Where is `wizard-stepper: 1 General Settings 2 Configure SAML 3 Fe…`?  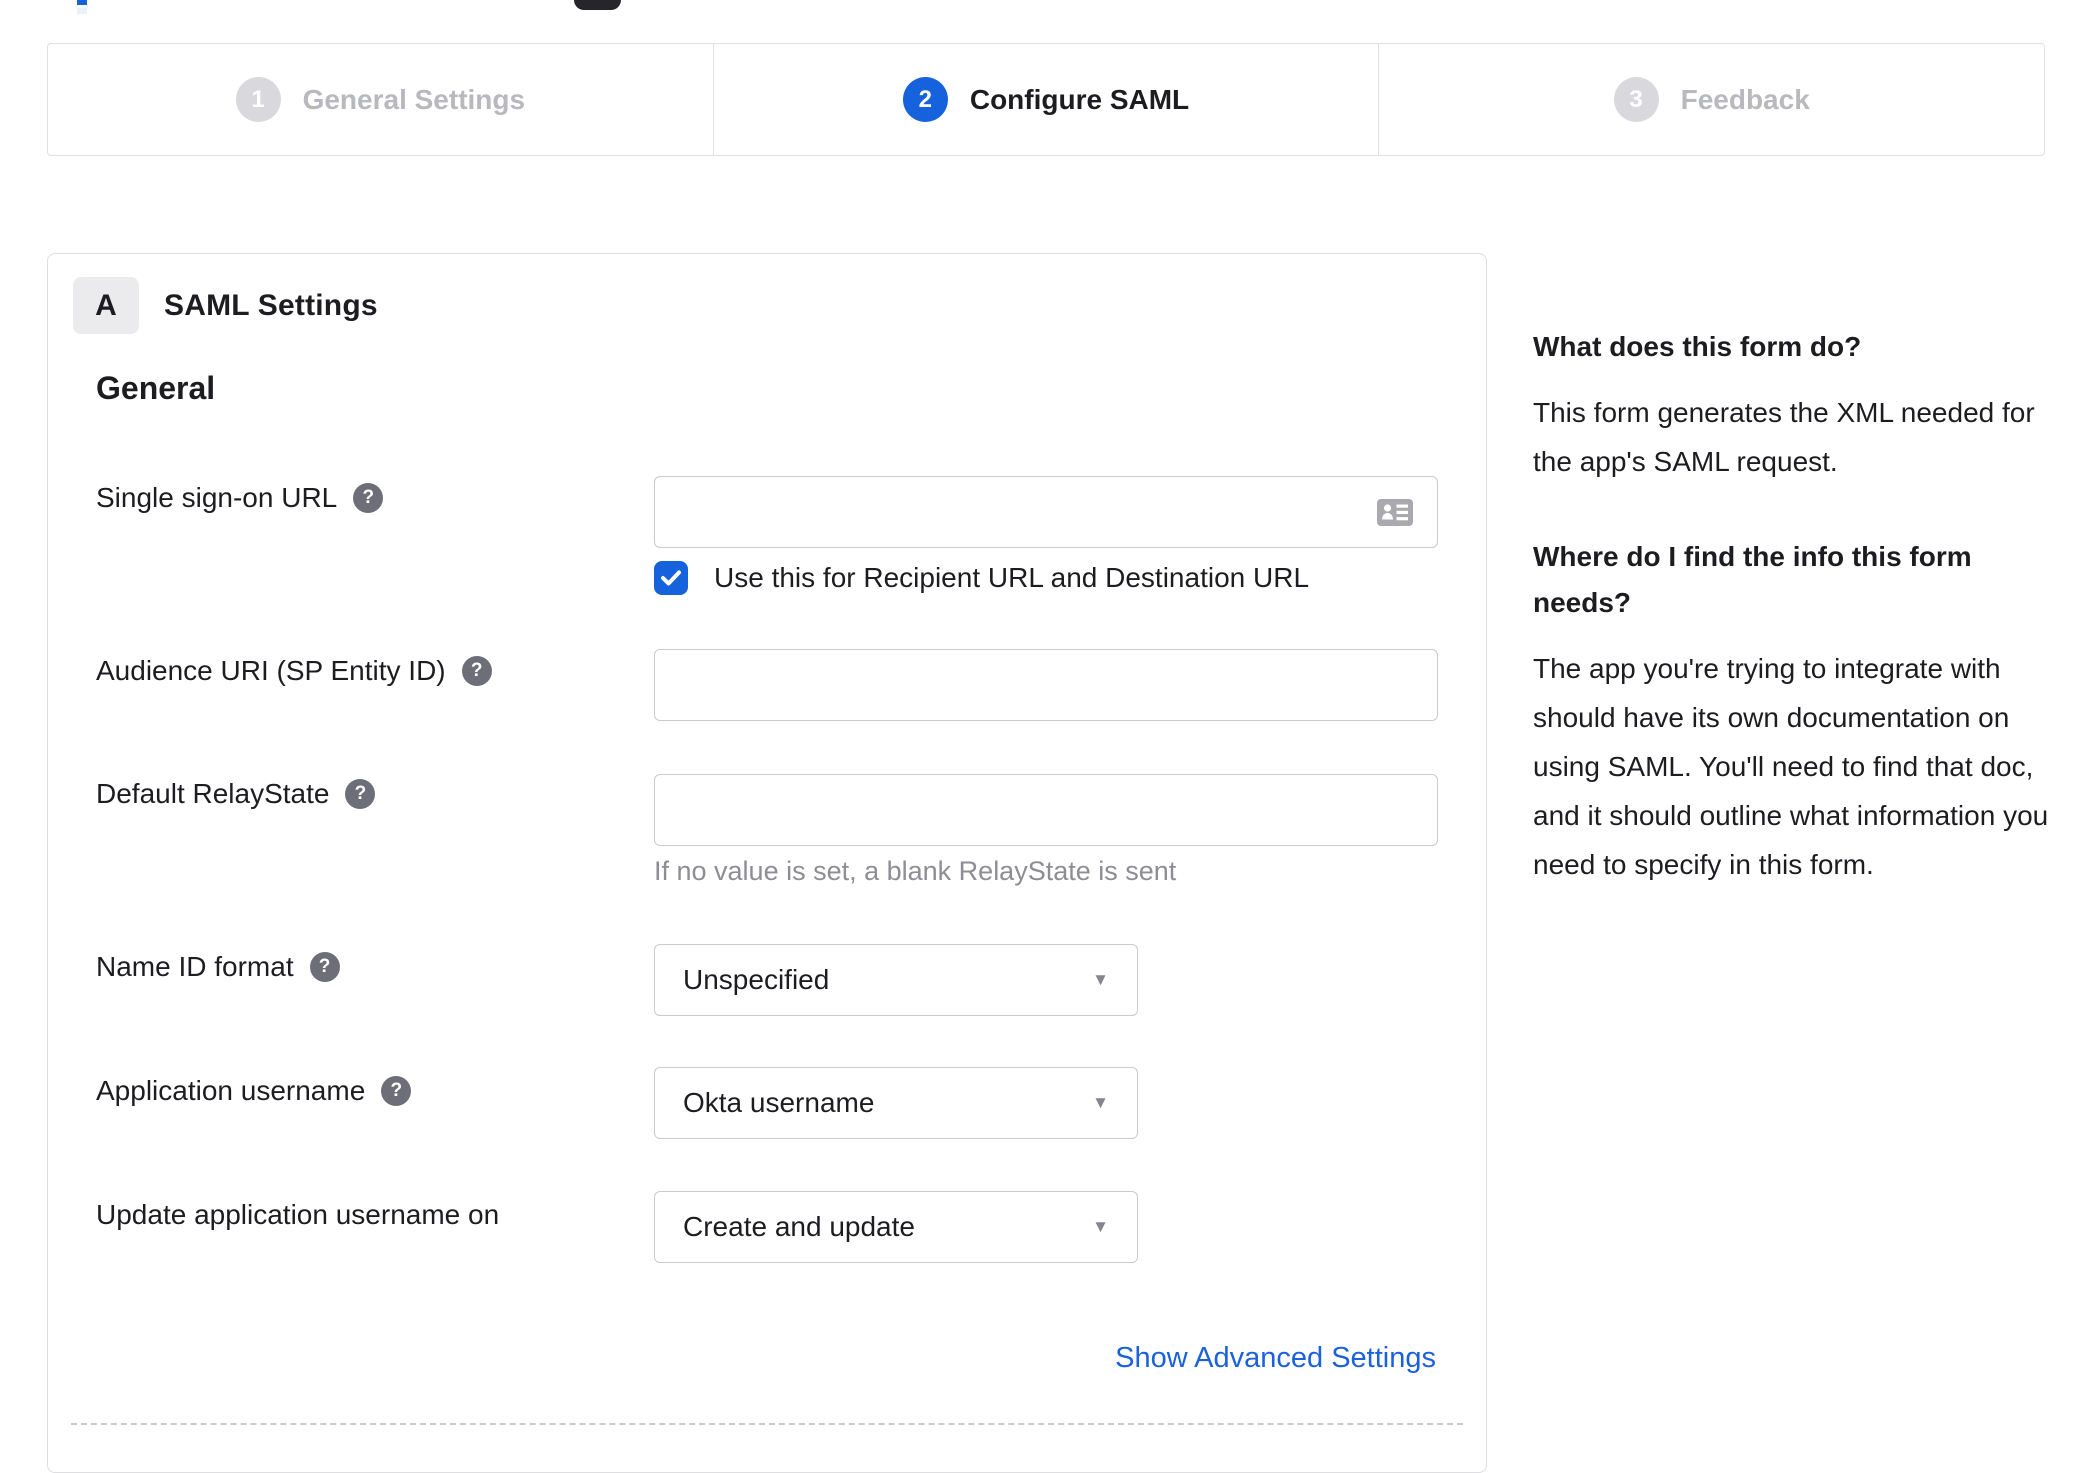
wizard-stepper: 1 General Settings 2 Configure SAML 3 Fe… is located at coordinates (1046, 99).